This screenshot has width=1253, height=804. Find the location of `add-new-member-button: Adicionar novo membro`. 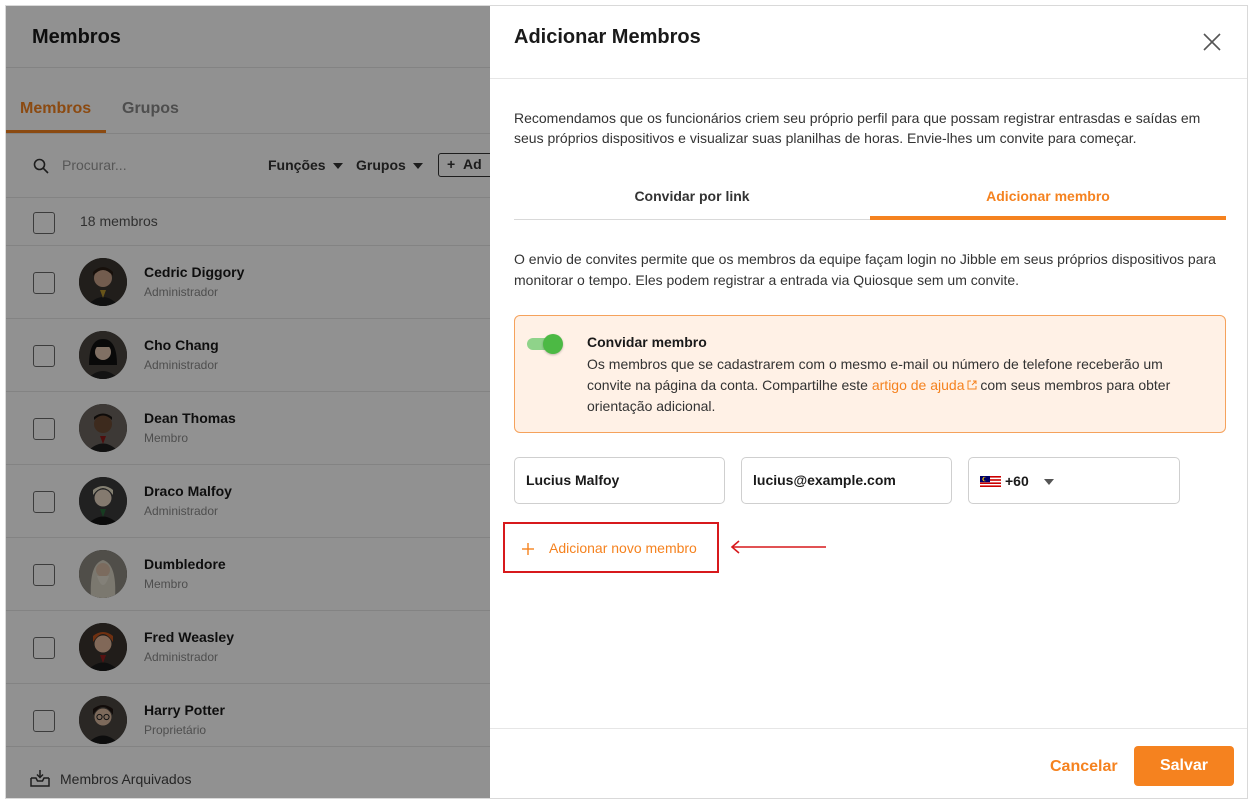

add-new-member-button: Adicionar novo membro is located at coordinates (611, 547).